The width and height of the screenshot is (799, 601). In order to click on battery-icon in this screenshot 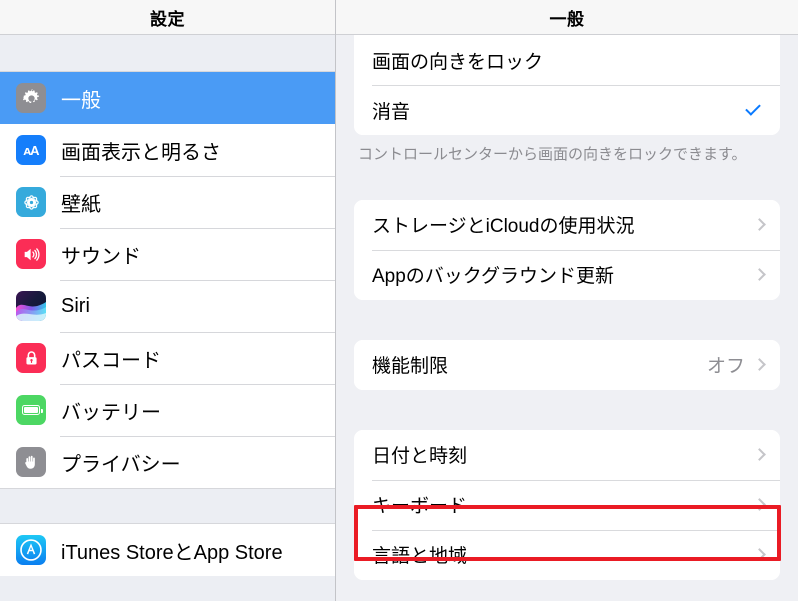, I will do `click(31, 410)`.